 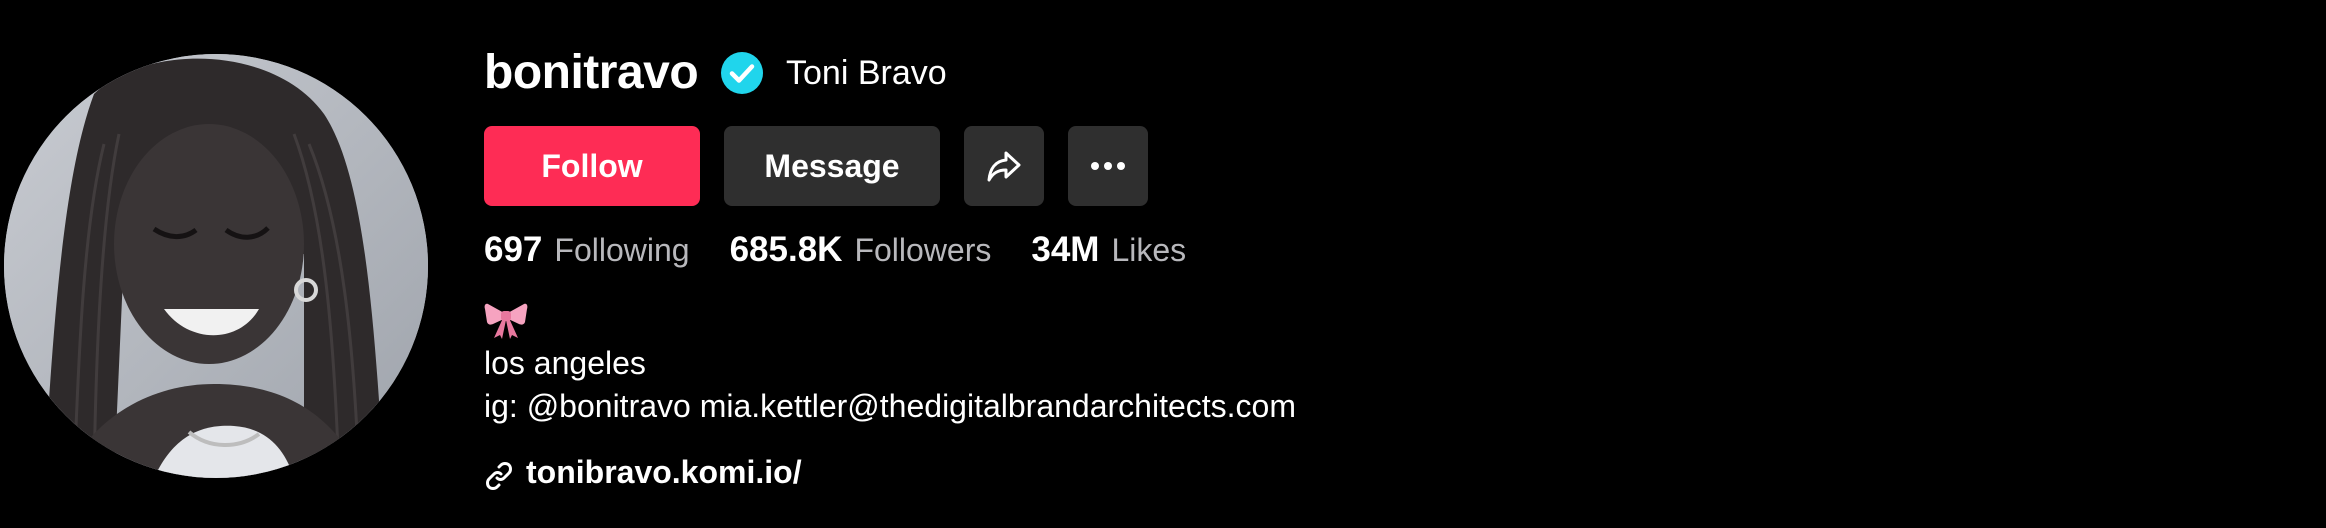 I want to click on bio-location: los angeles, so click(x=565, y=363).